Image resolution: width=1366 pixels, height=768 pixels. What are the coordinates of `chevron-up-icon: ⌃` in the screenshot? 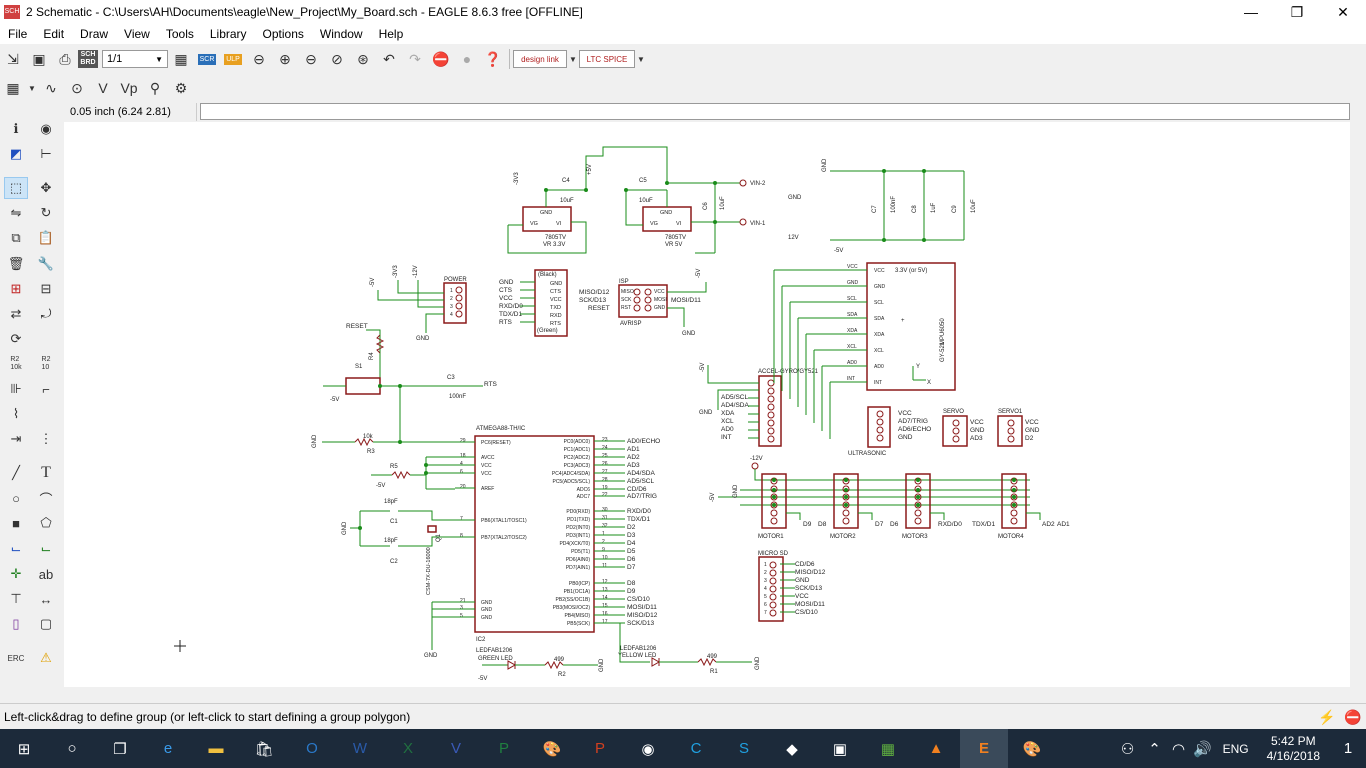 It's located at (1155, 748).